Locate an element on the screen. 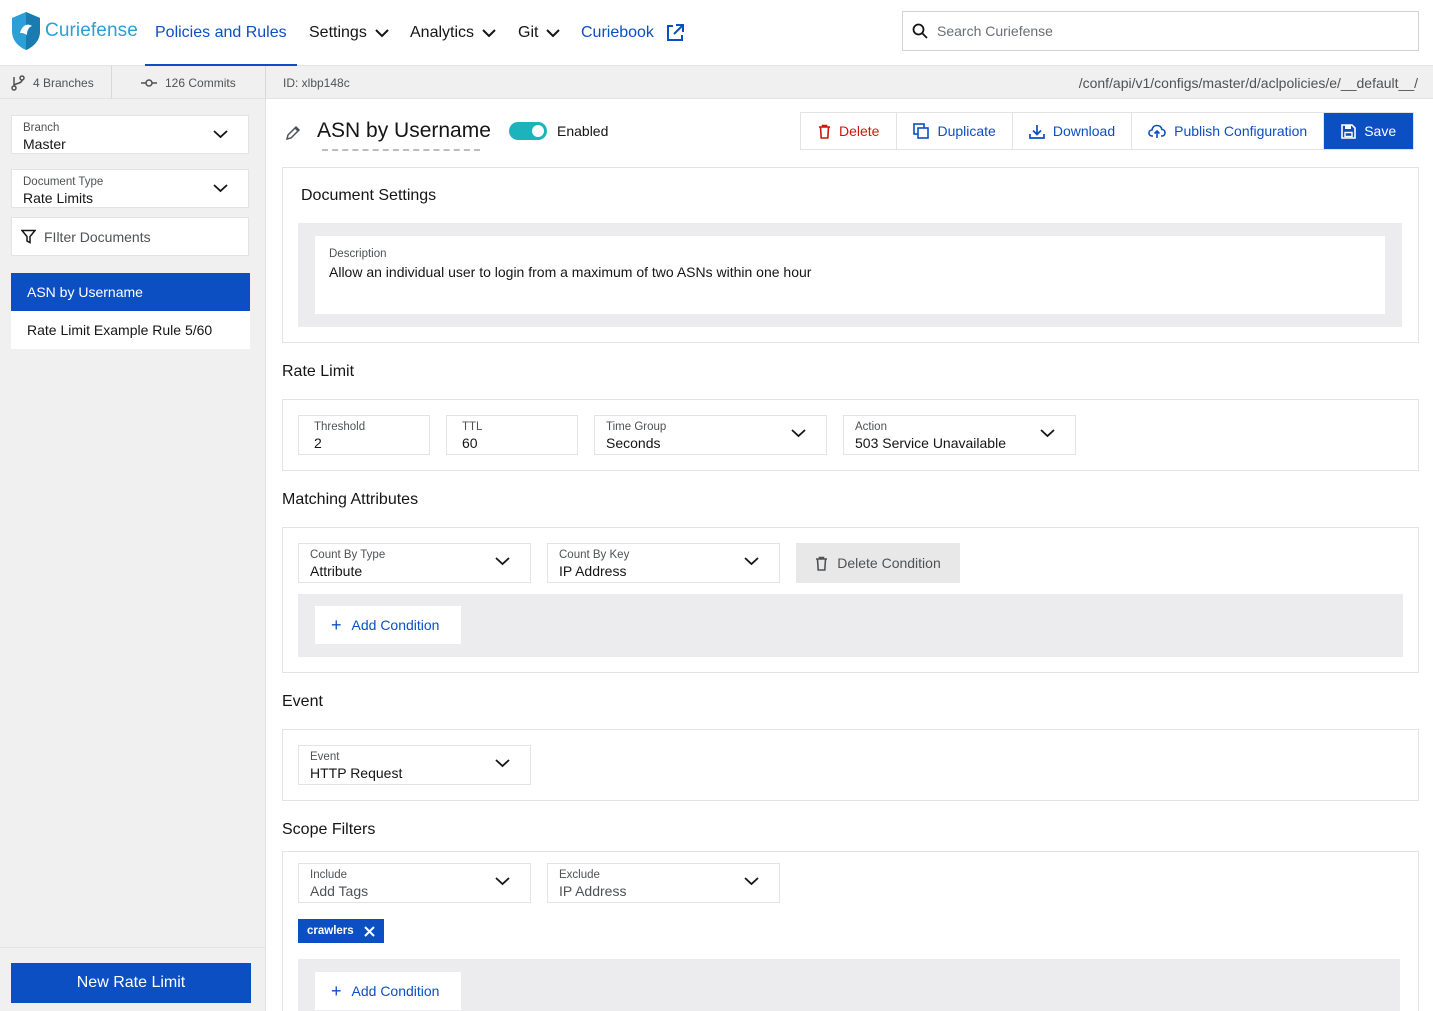 The height and width of the screenshot is (1011, 1433). time-group-label: Time Group is located at coordinates (636, 427).